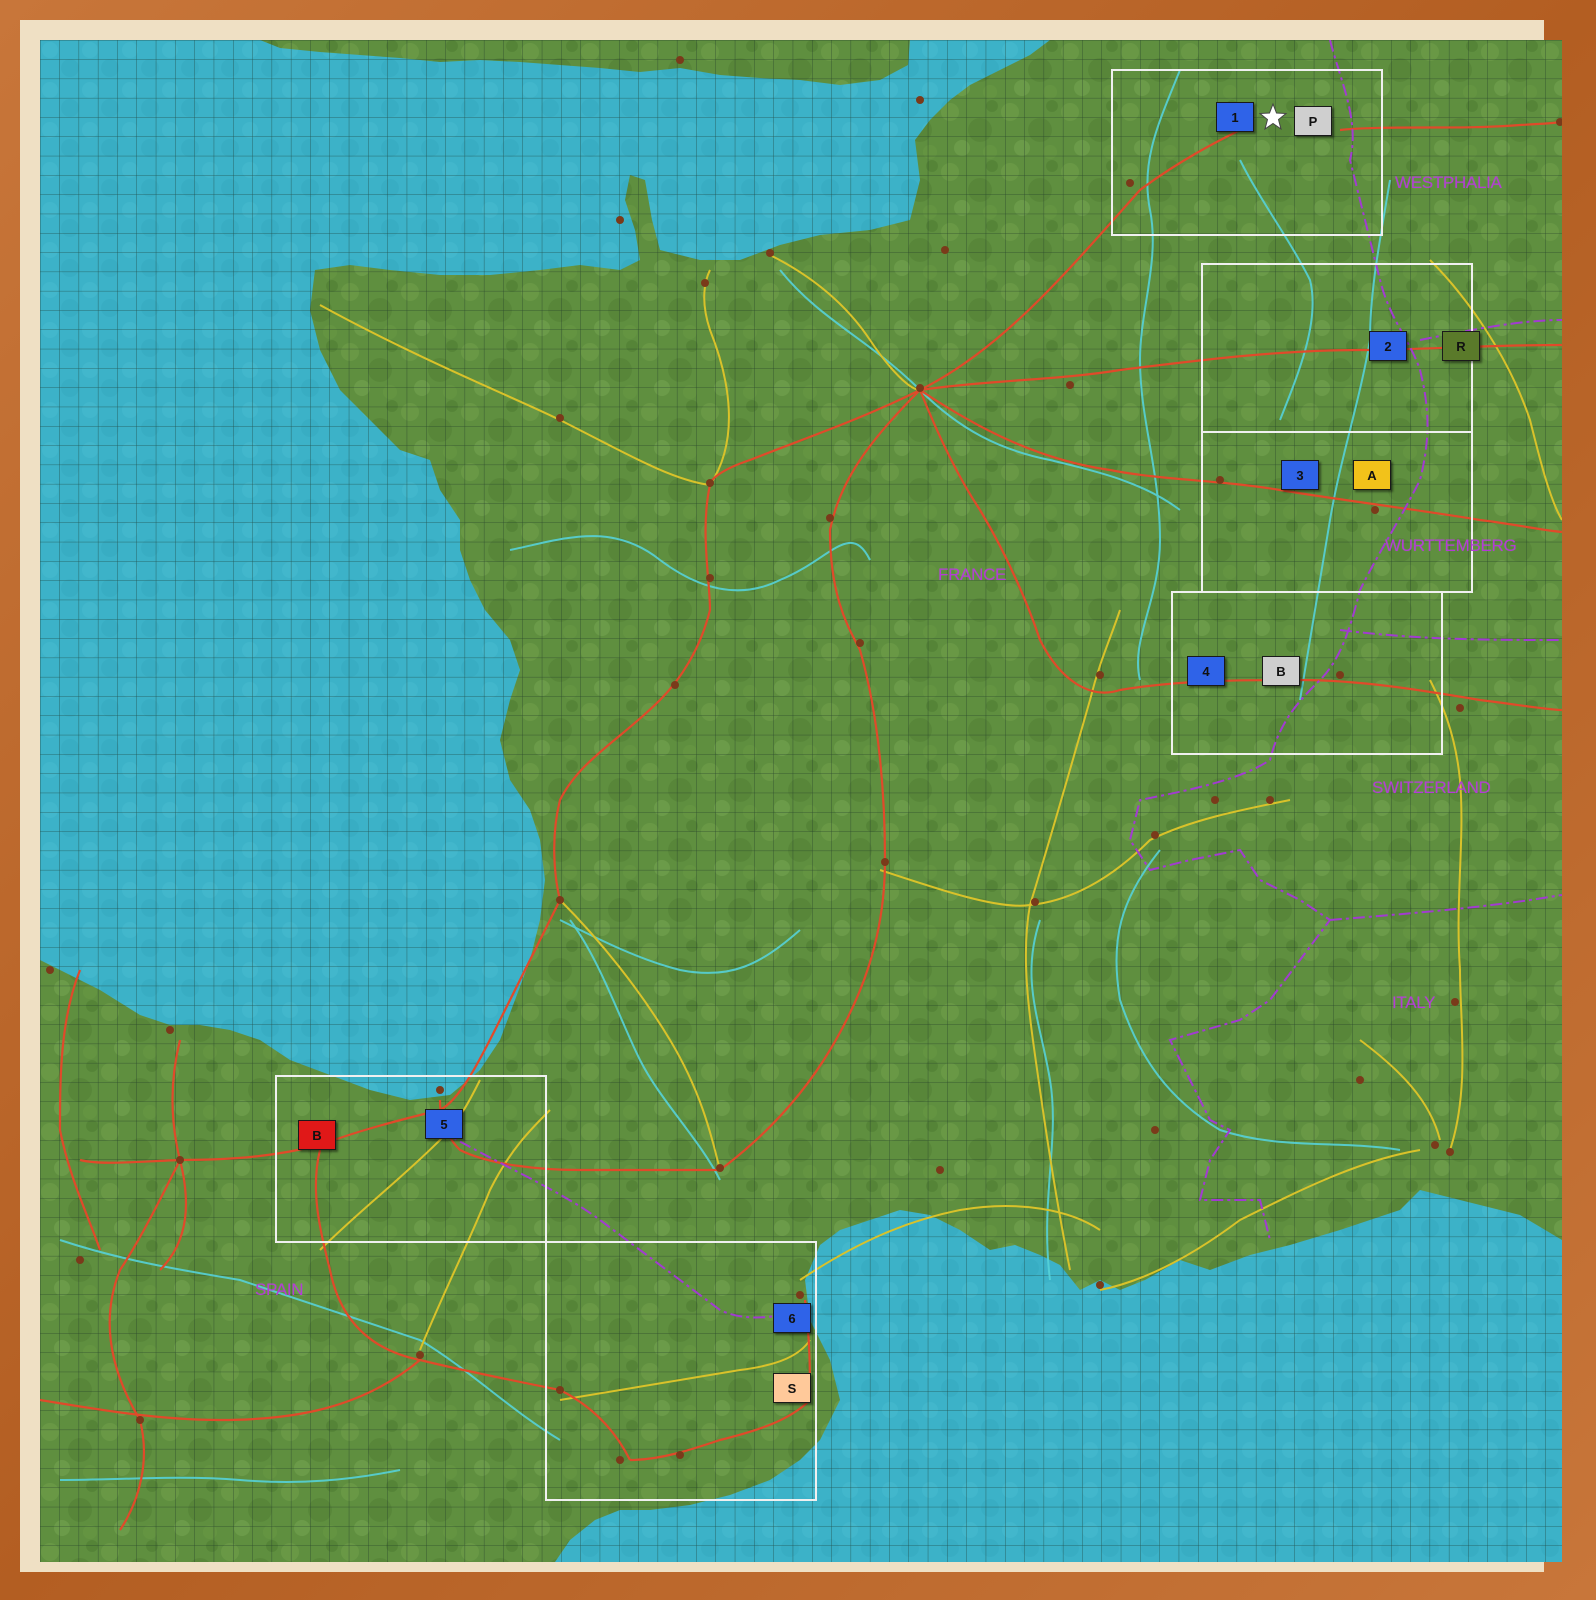  What do you see at coordinates (1313, 121) in the screenshot?
I see `unit-counter-P: P` at bounding box center [1313, 121].